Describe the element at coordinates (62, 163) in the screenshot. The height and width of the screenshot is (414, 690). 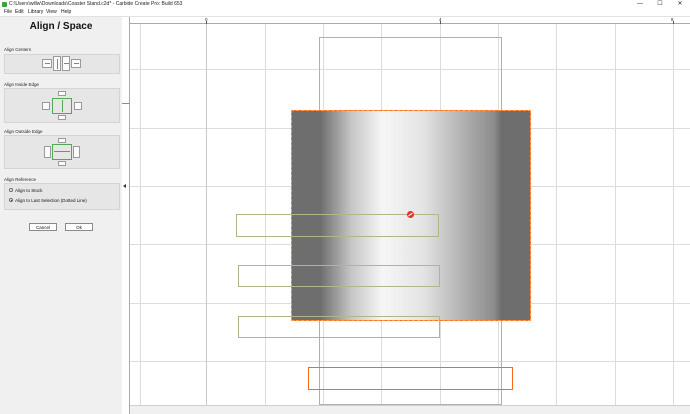
I see `align-outside-bottom-button` at that location.